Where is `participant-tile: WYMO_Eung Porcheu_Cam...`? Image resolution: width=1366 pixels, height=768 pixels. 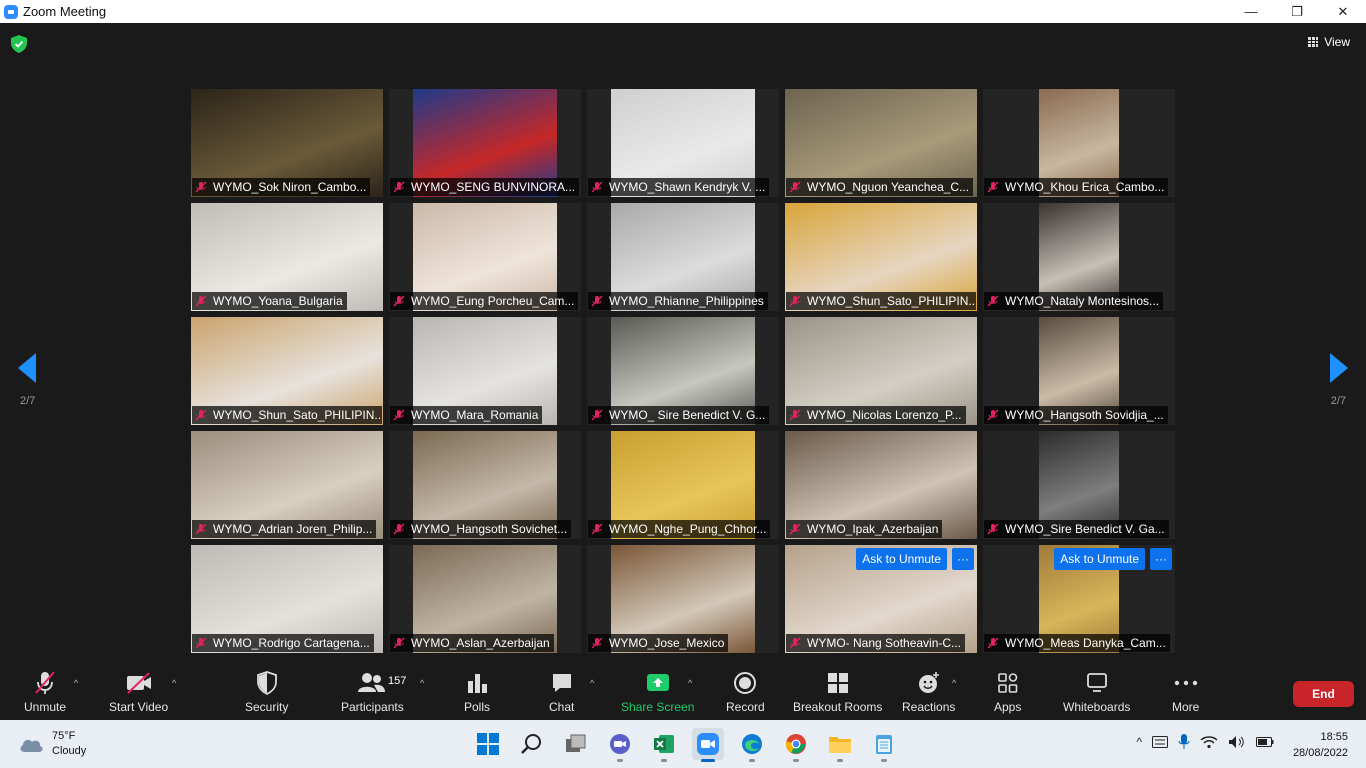
participant-tile: WYMO_Eung Porcheu_Cam... is located at coordinates (485, 257).